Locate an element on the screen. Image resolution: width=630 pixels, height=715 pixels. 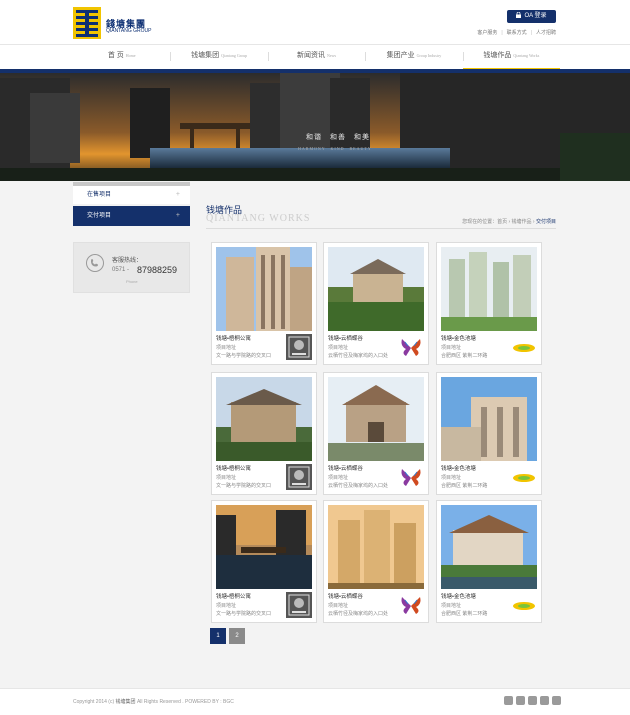
sidebar-item-on-sale: 在售项目 + is located at coordinates (131, 193).